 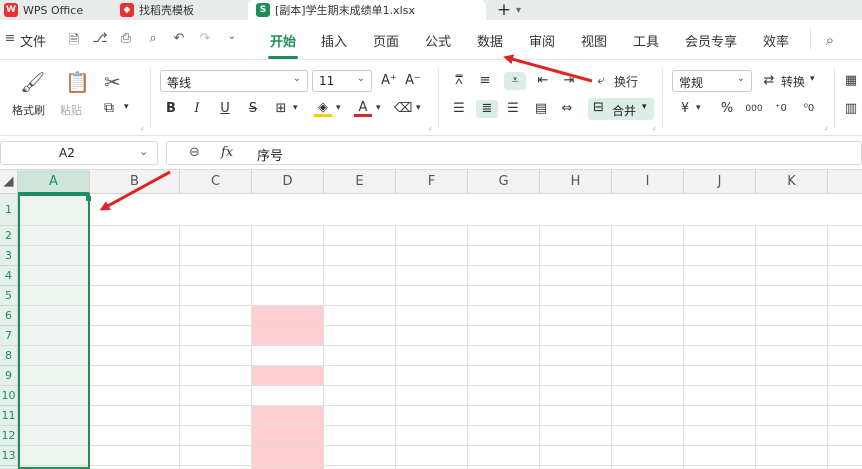 What do you see at coordinates (135, 190) in the screenshot?
I see `annotation-arrow-column-a` at bounding box center [135, 190].